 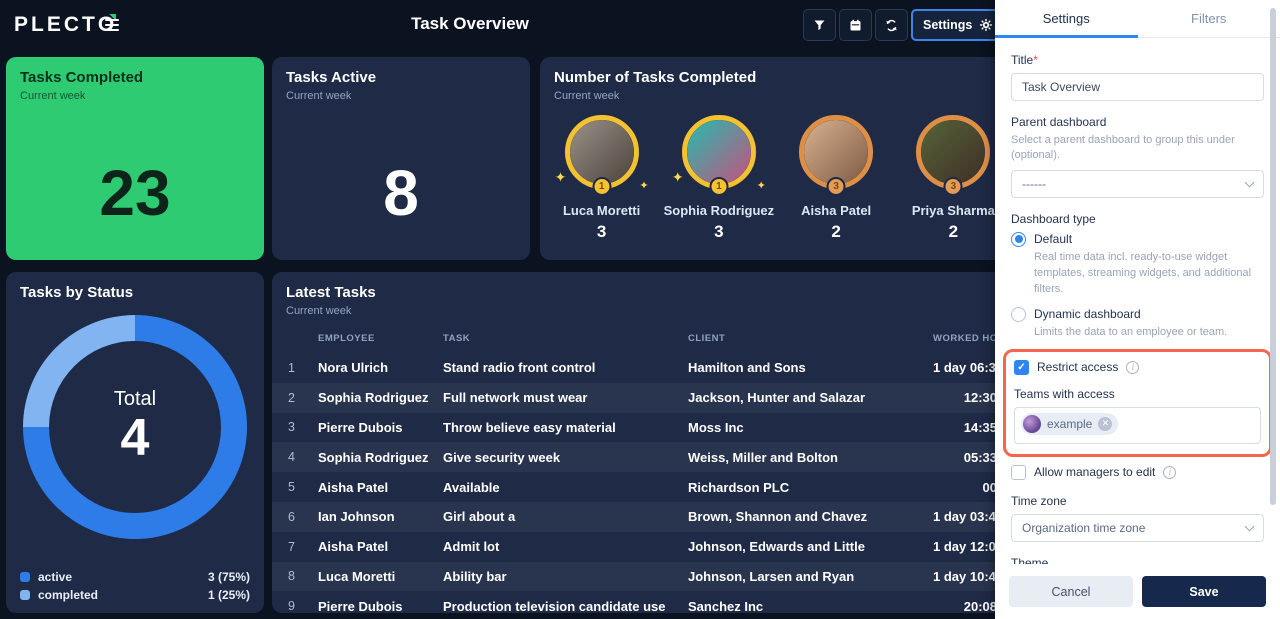 I want to click on cell-task: Throw believe easy material, so click(x=529, y=427).